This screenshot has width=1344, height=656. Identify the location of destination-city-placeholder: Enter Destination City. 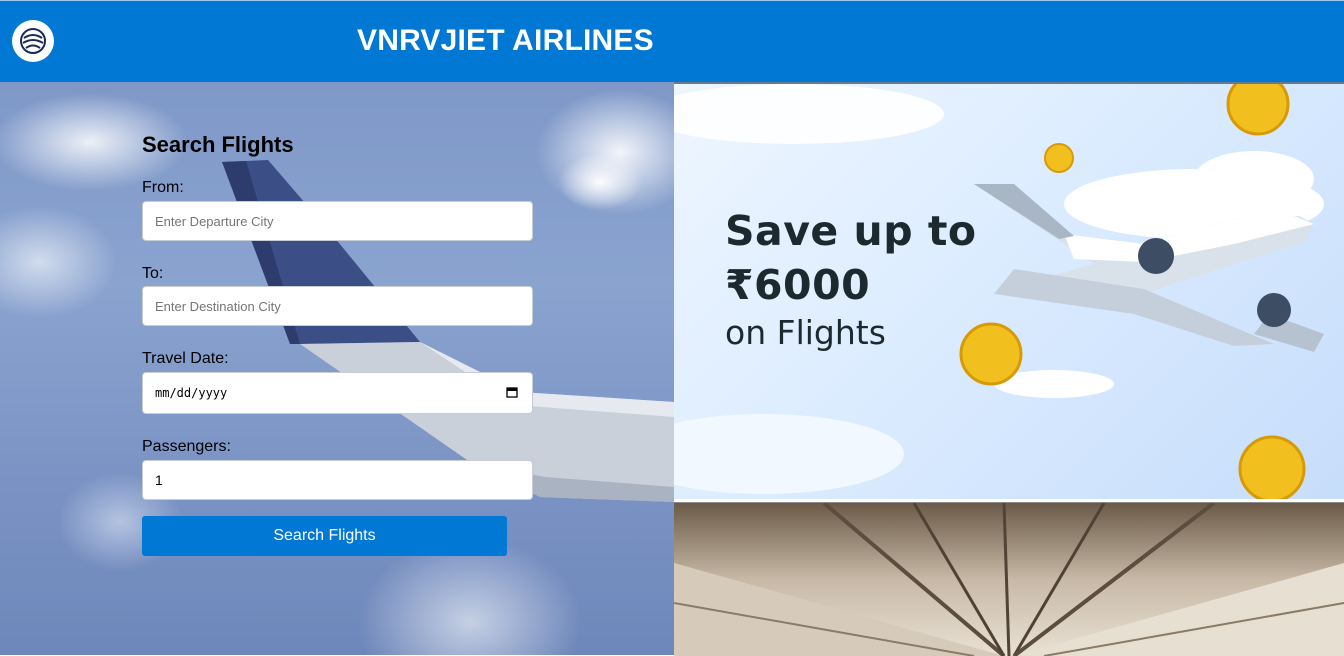
(218, 306).